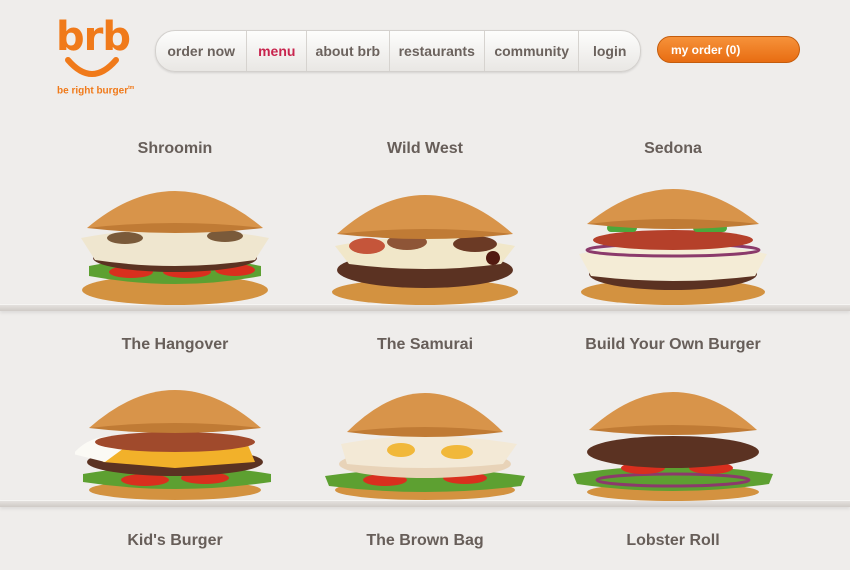 The image size is (850, 570). What do you see at coordinates (609, 51) in the screenshot?
I see `nav-login: login` at bounding box center [609, 51].